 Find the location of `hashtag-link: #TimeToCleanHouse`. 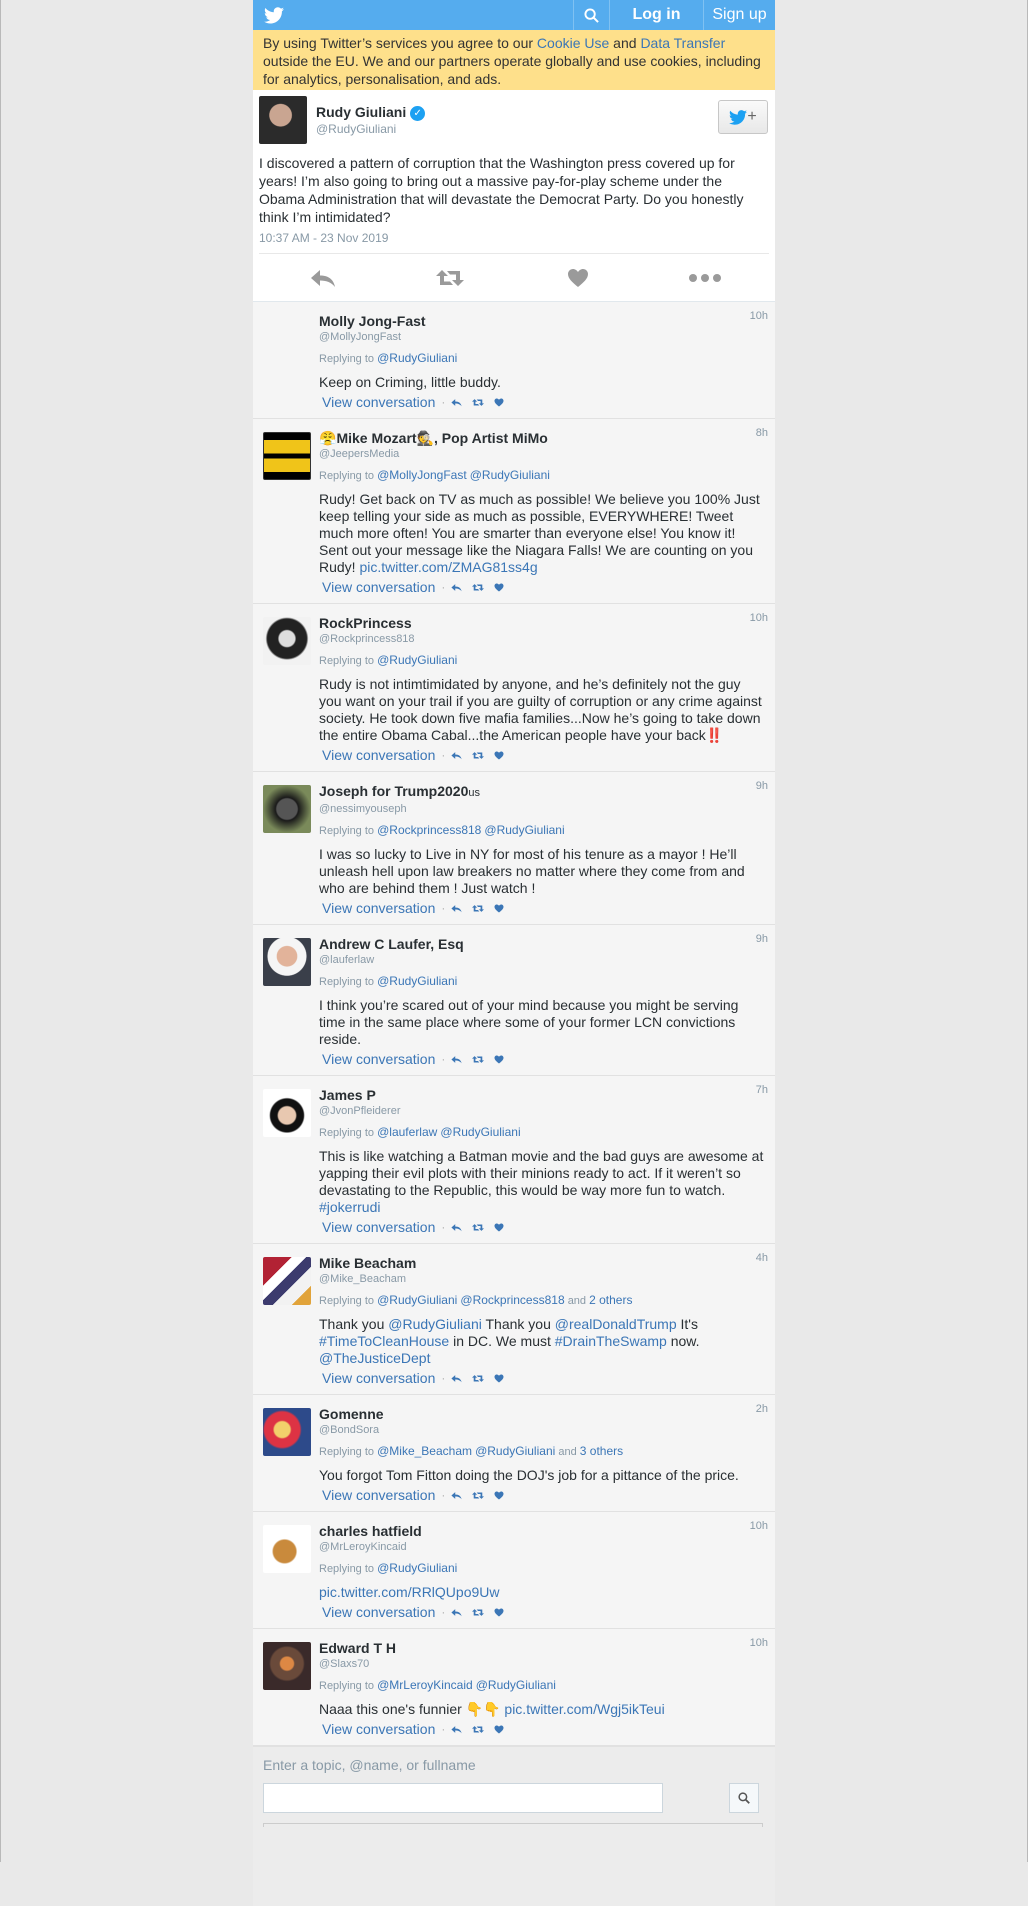

hashtag-link: #TimeToCleanHouse is located at coordinates (384, 1341).